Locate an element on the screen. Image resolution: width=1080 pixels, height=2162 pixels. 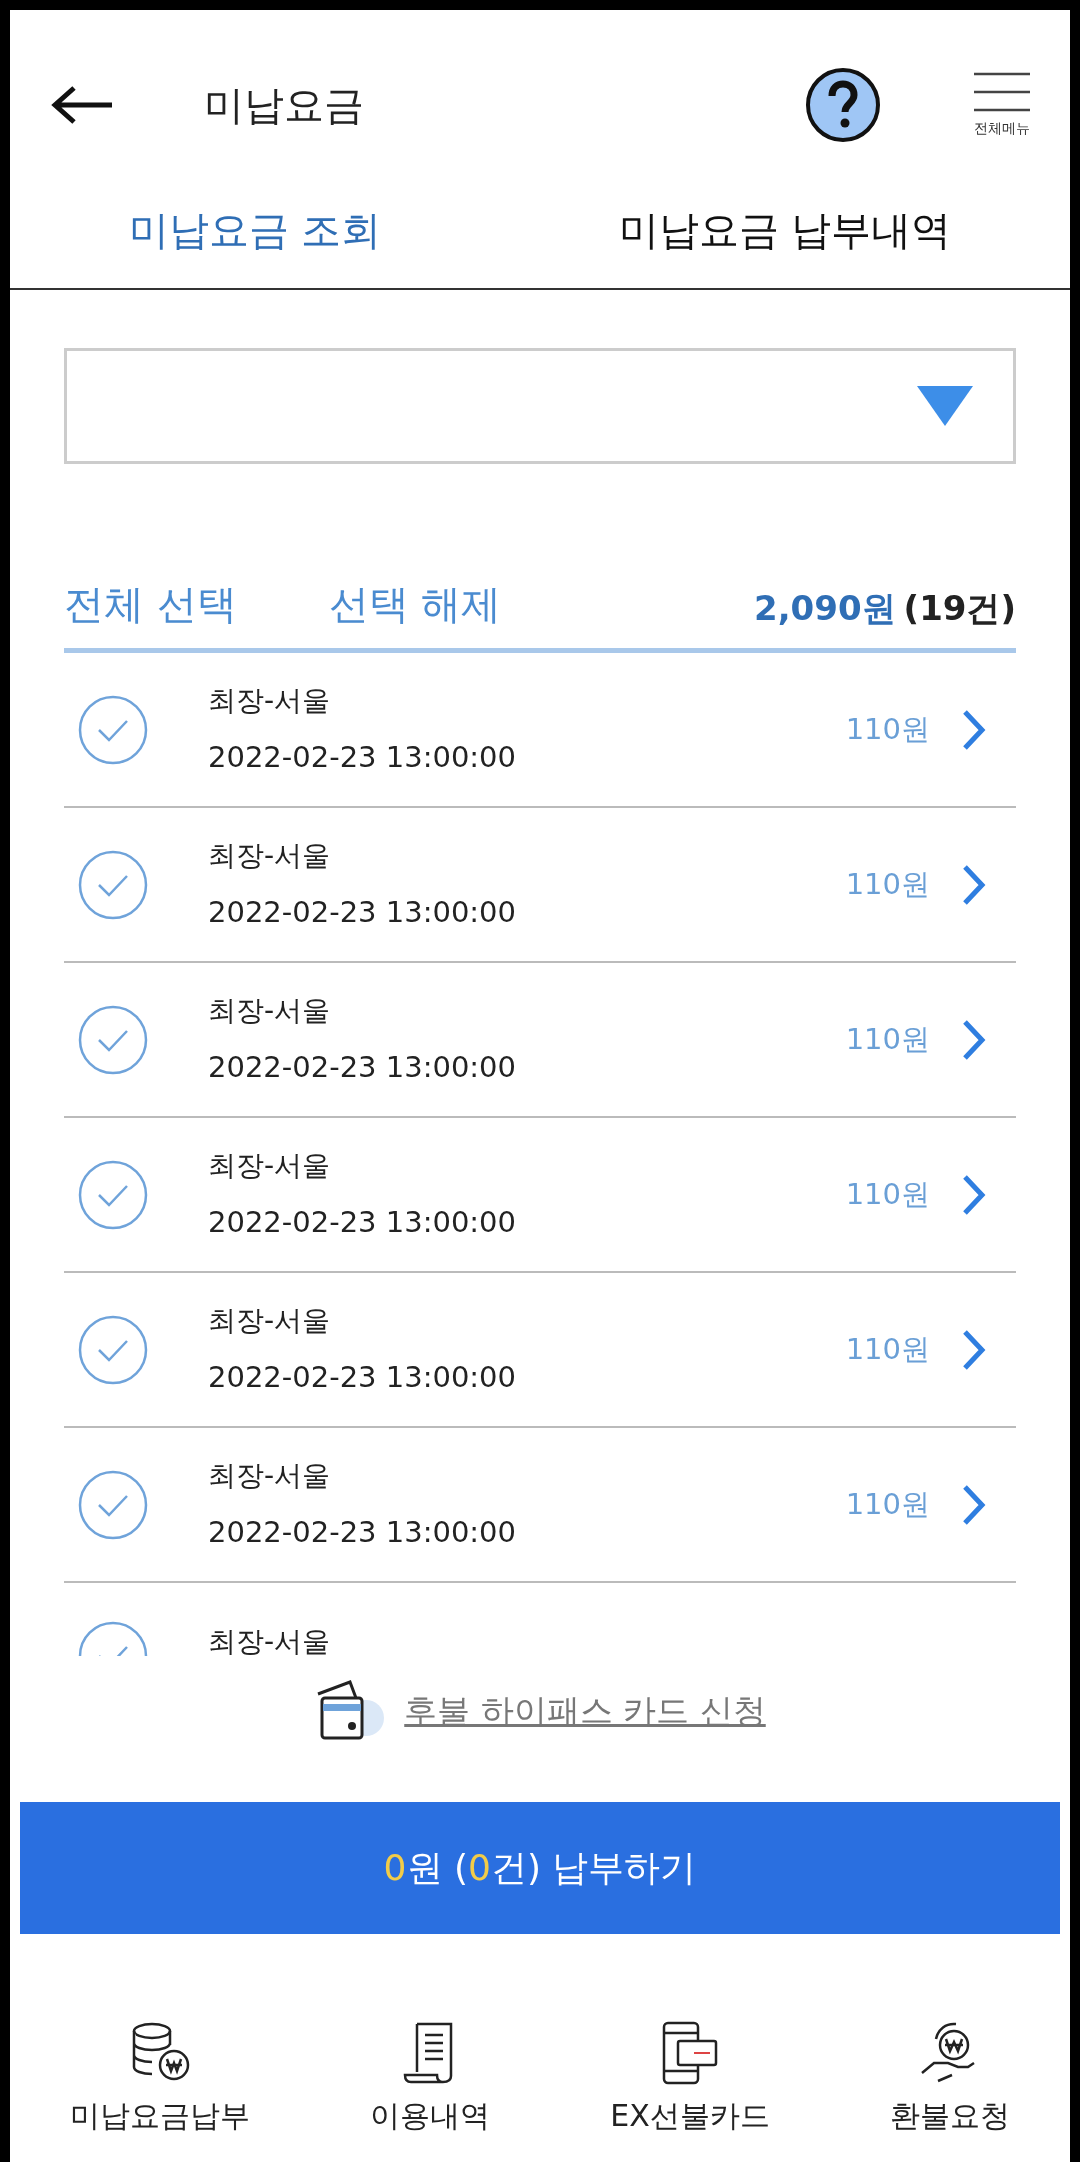
card-application-link: 후불 하이패스 카드 신청 is located at coordinates (585, 1711).